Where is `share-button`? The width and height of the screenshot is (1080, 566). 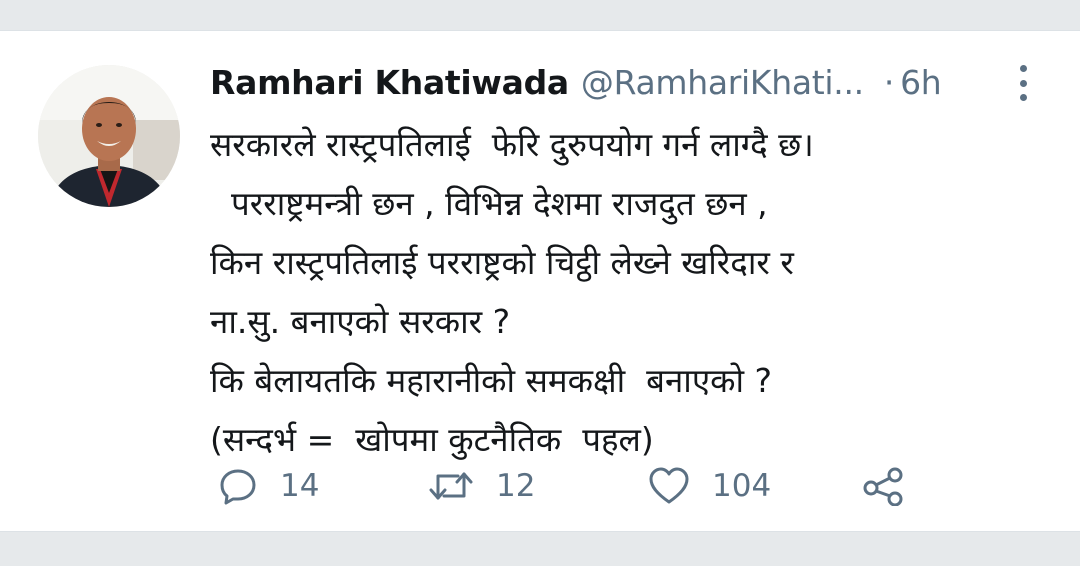
share-button is located at coordinates (884, 486).